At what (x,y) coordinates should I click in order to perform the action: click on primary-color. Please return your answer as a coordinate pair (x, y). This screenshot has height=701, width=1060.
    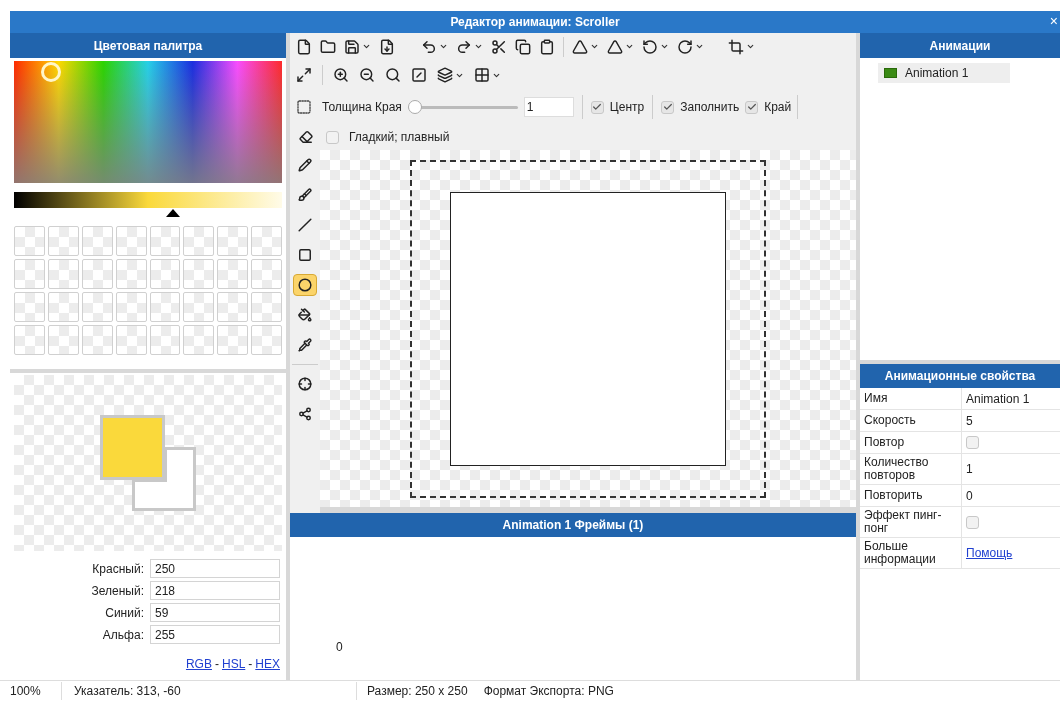
    Looking at the image, I should click on (132, 447).